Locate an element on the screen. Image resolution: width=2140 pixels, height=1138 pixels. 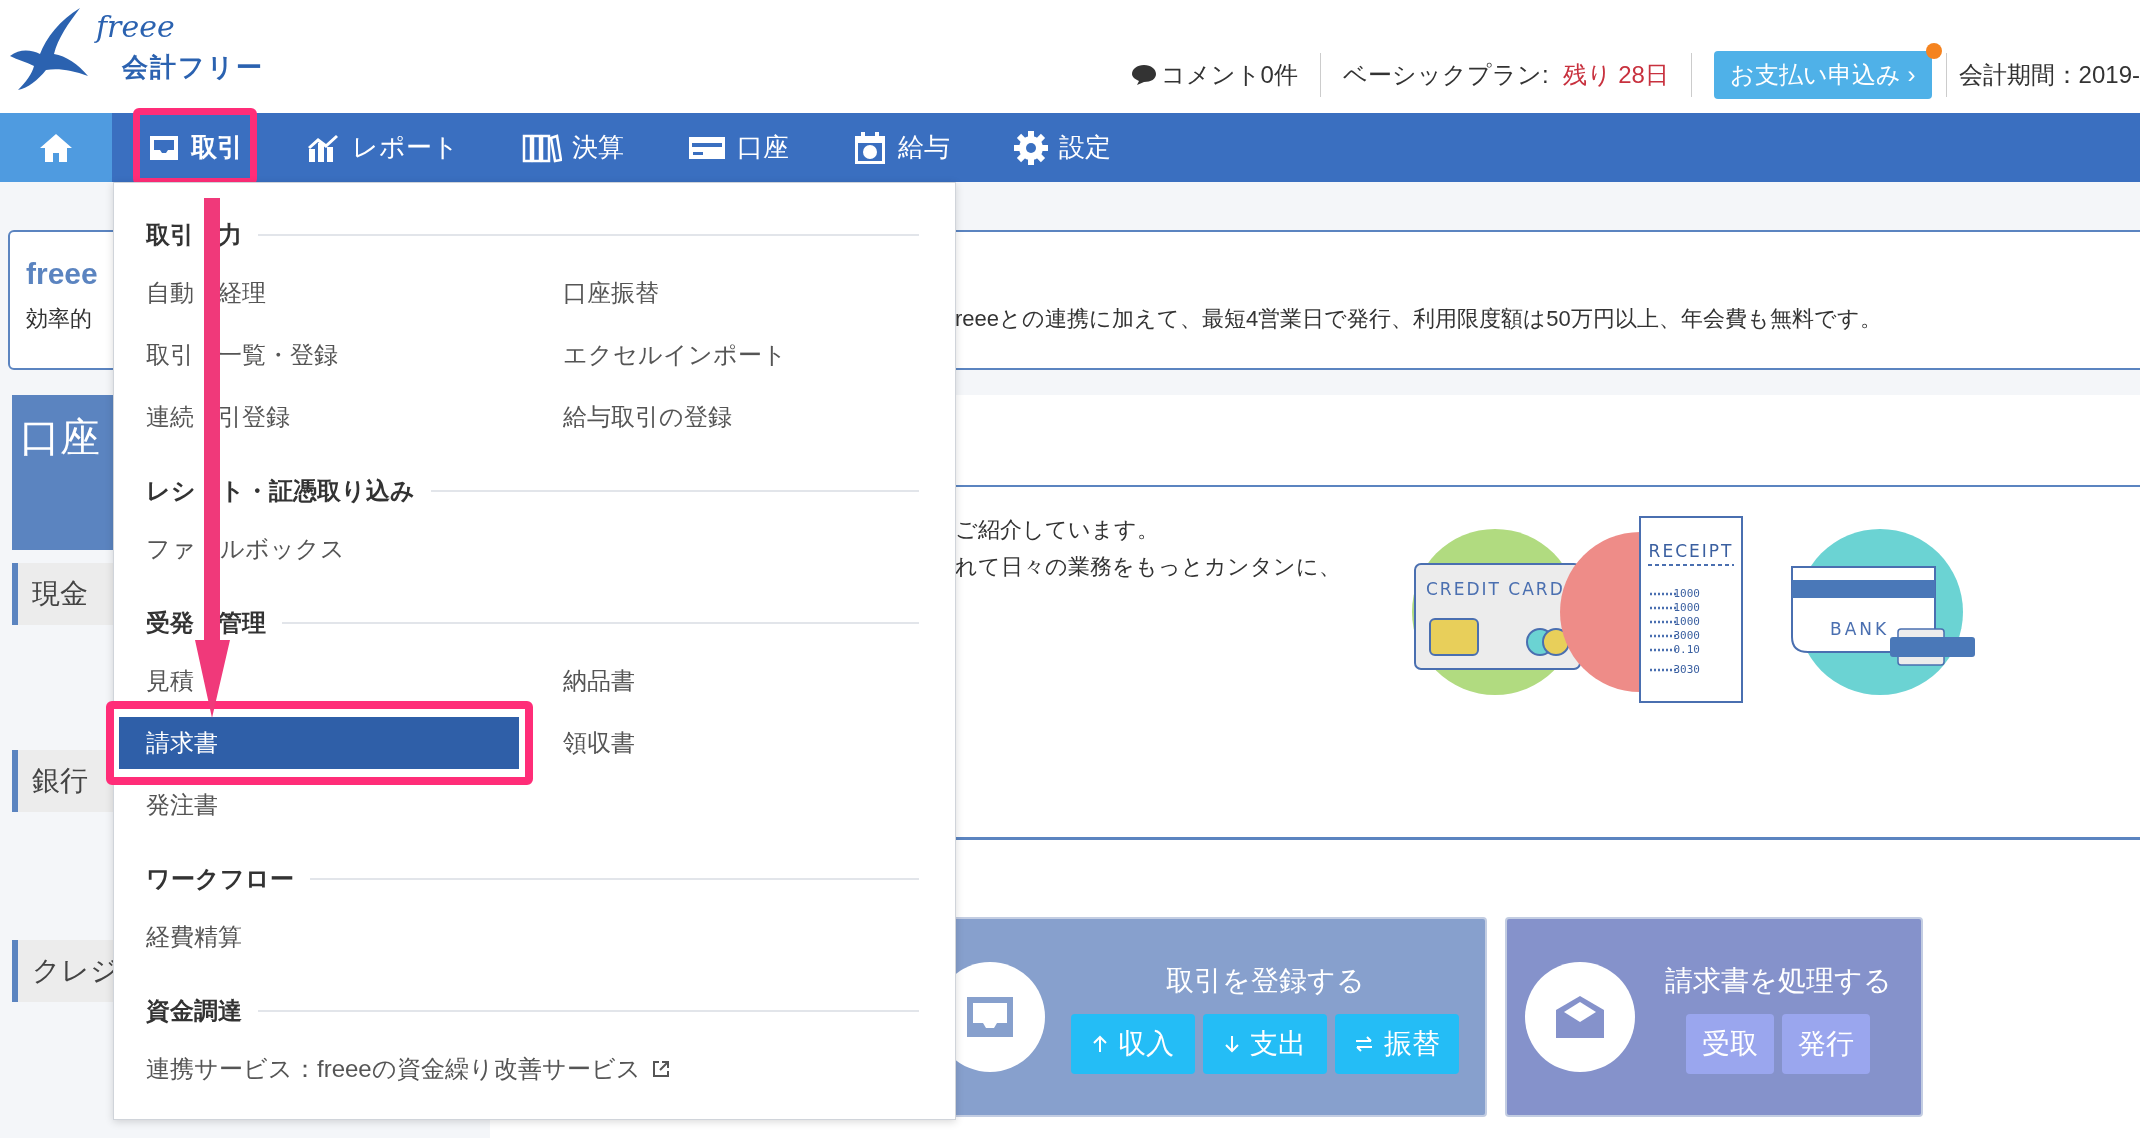
menu-item: 領収書 is located at coordinates (599, 743).